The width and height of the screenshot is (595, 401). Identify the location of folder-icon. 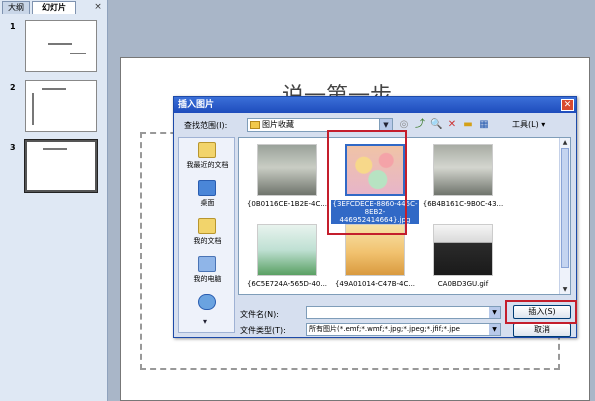
(255, 125).